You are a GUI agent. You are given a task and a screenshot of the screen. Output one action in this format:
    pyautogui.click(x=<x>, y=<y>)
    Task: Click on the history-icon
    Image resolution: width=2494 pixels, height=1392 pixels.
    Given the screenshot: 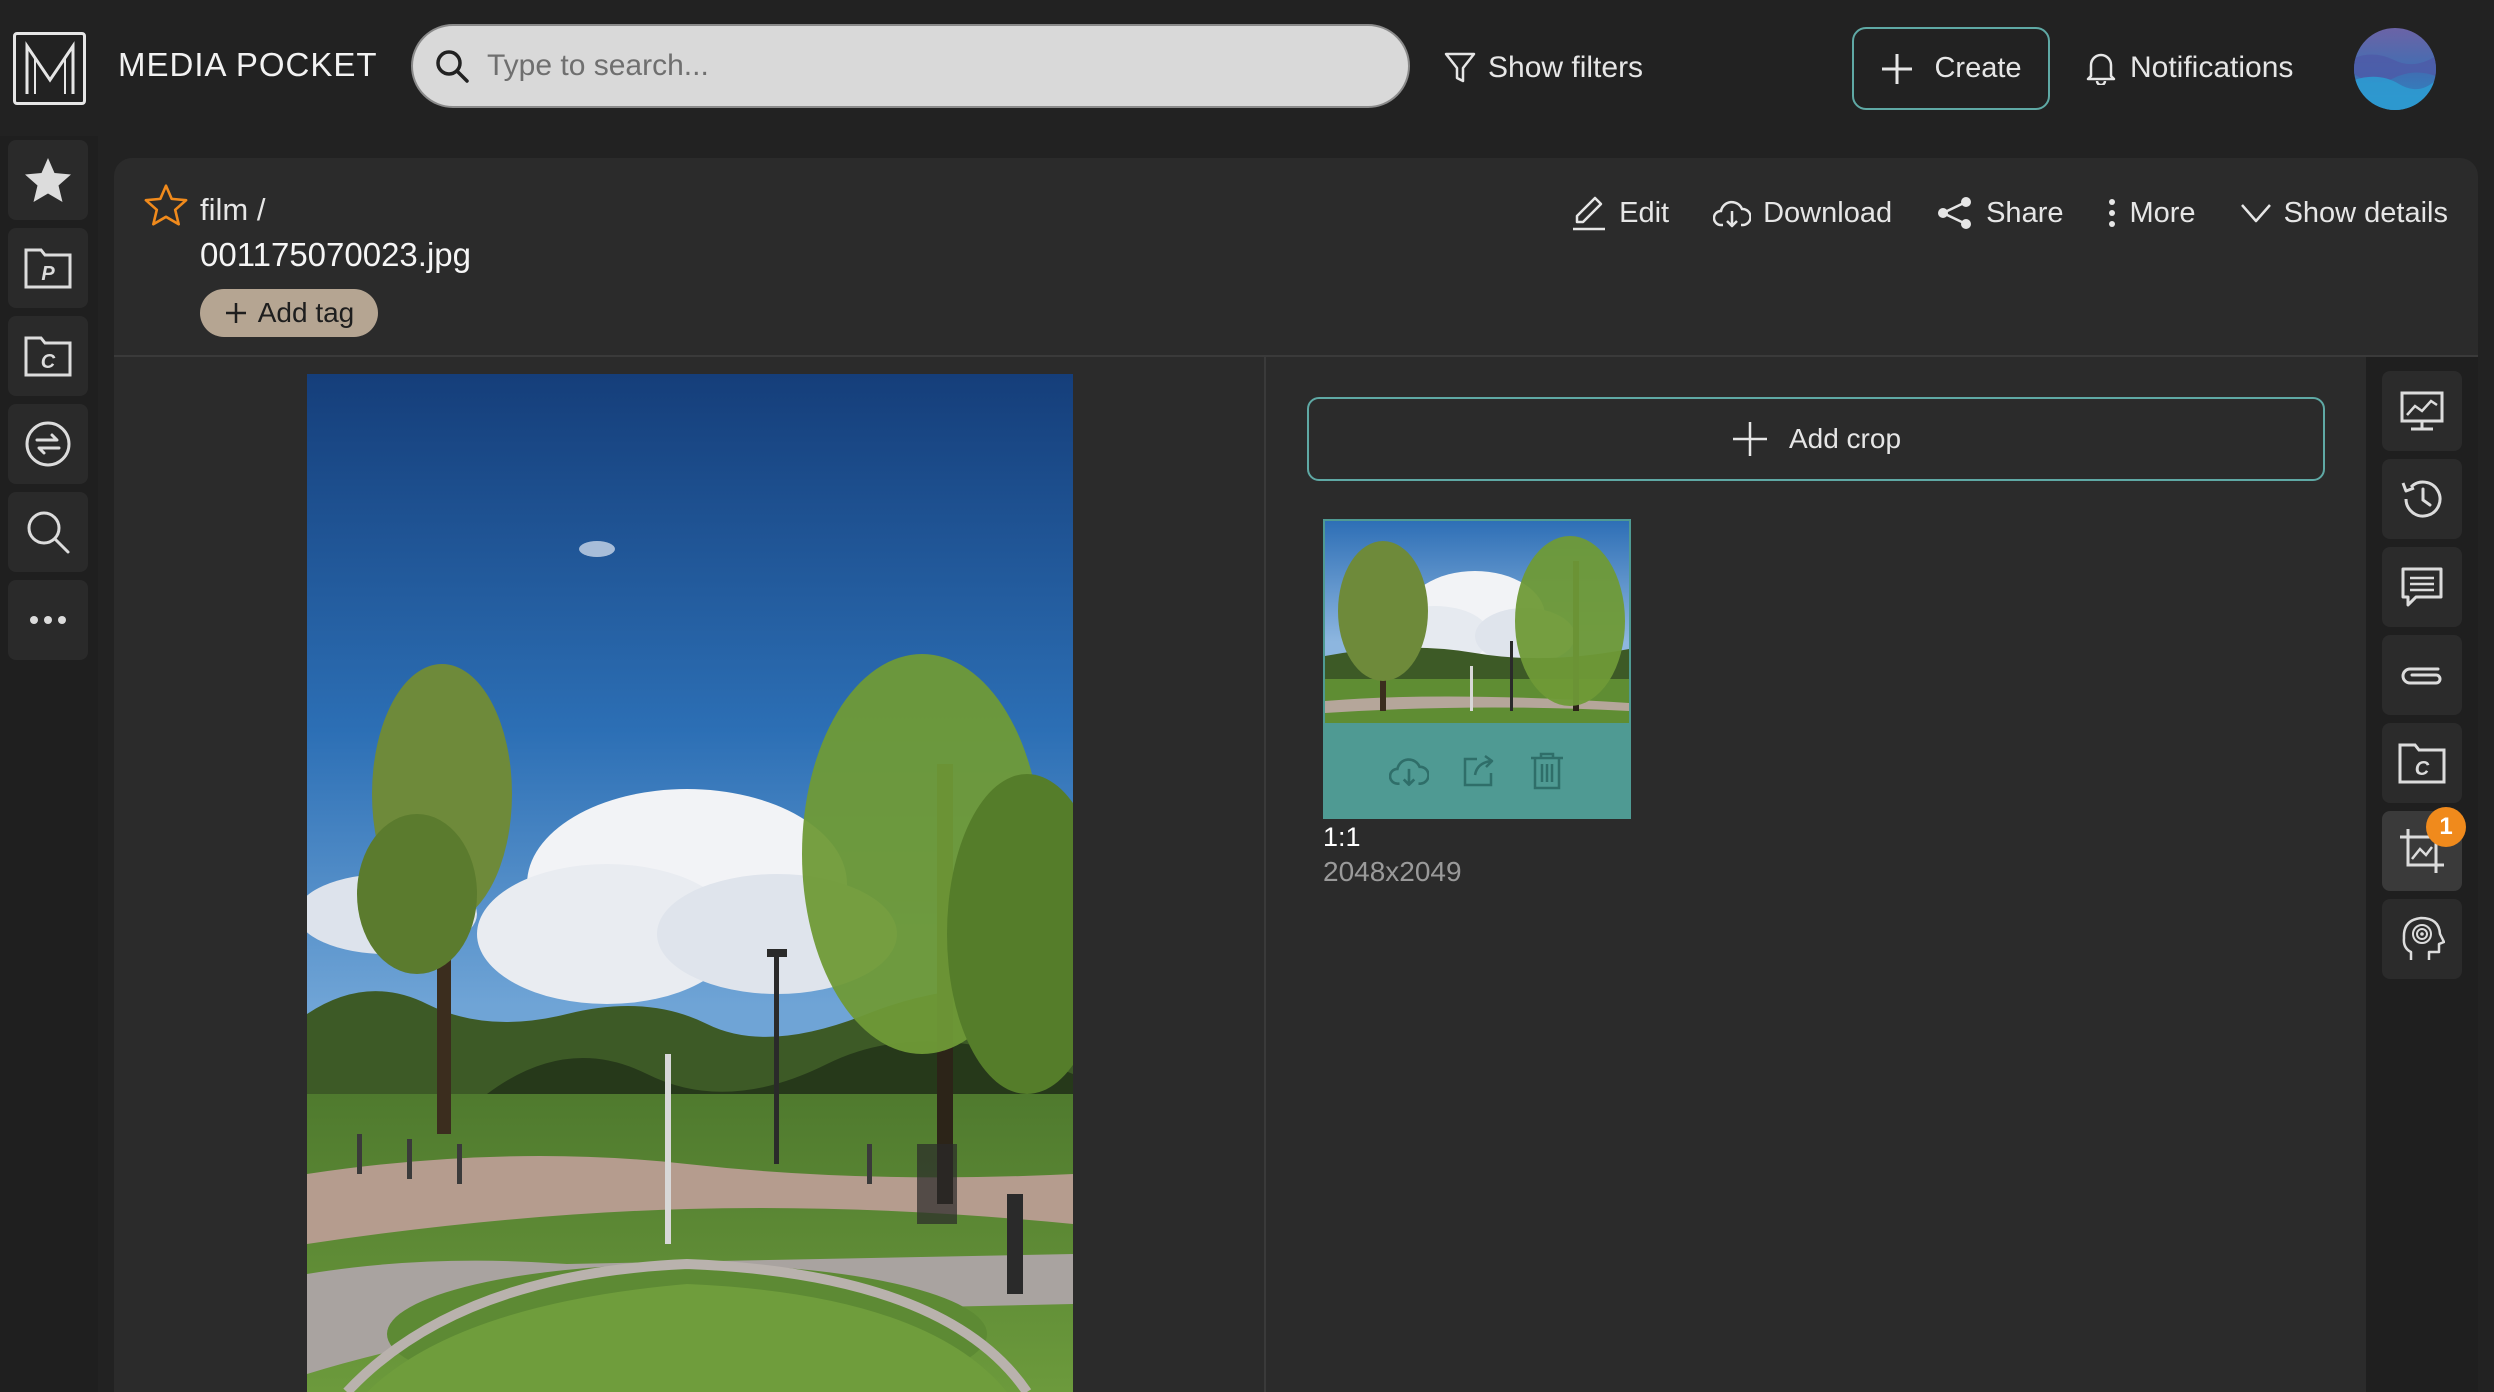 What is the action you would take?
    pyautogui.click(x=2422, y=499)
    